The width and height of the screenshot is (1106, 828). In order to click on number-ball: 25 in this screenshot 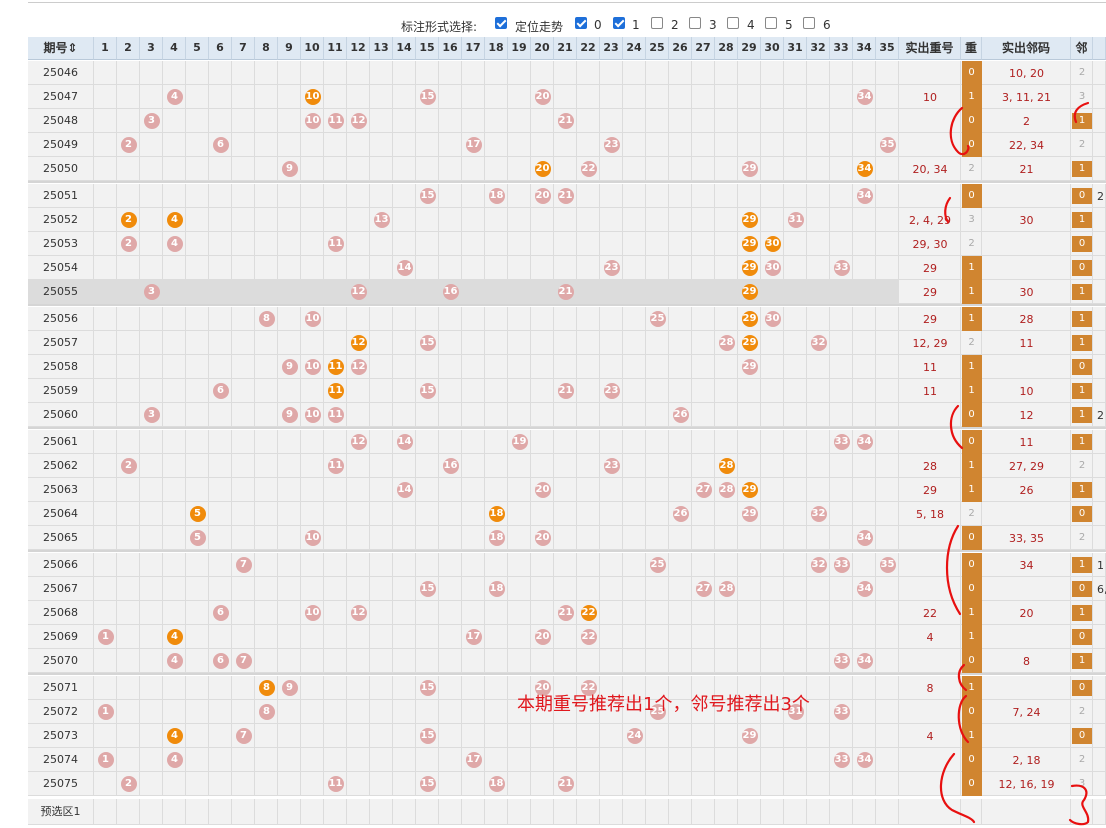, I will do `click(657, 319)`.